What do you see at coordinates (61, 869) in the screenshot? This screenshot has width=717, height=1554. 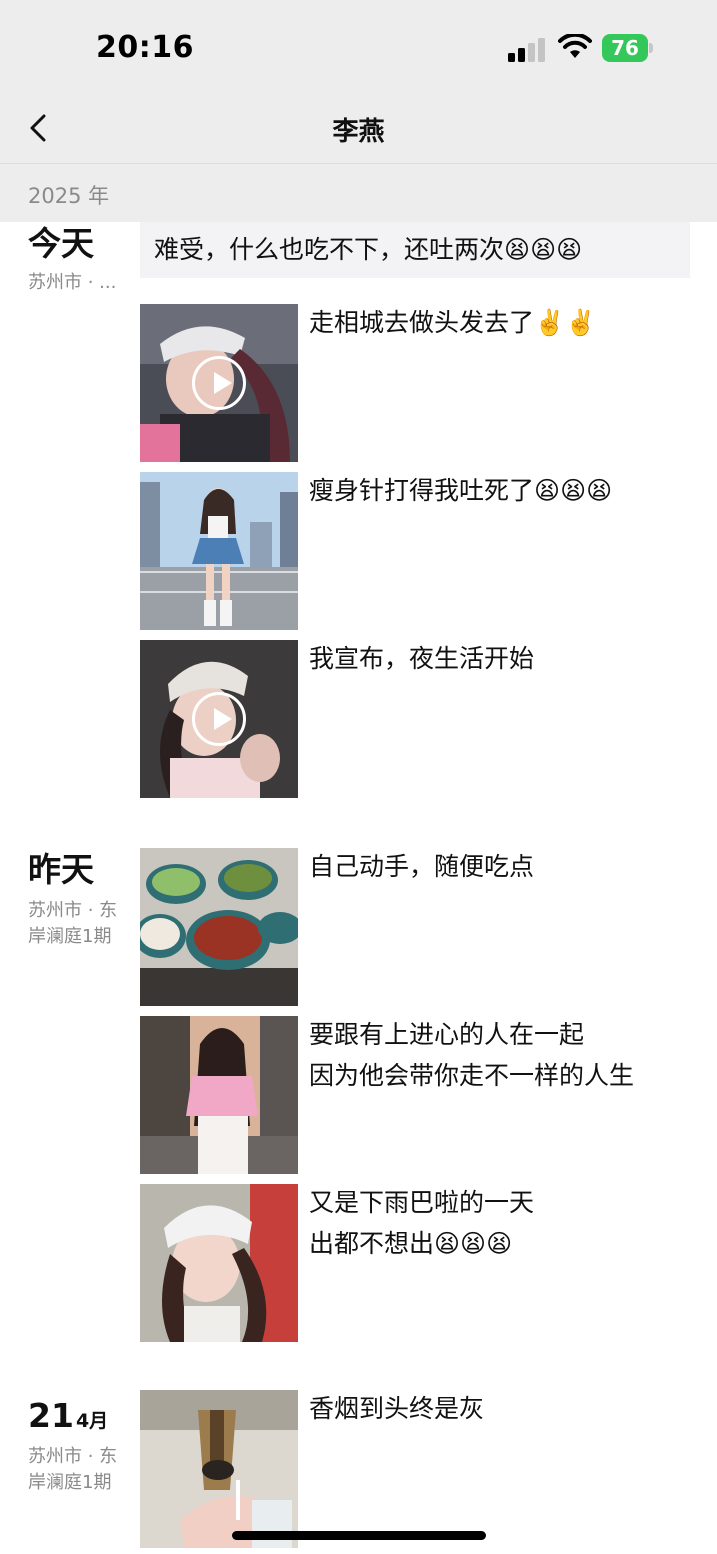 I see `day-title-yesterday: 昨天` at bounding box center [61, 869].